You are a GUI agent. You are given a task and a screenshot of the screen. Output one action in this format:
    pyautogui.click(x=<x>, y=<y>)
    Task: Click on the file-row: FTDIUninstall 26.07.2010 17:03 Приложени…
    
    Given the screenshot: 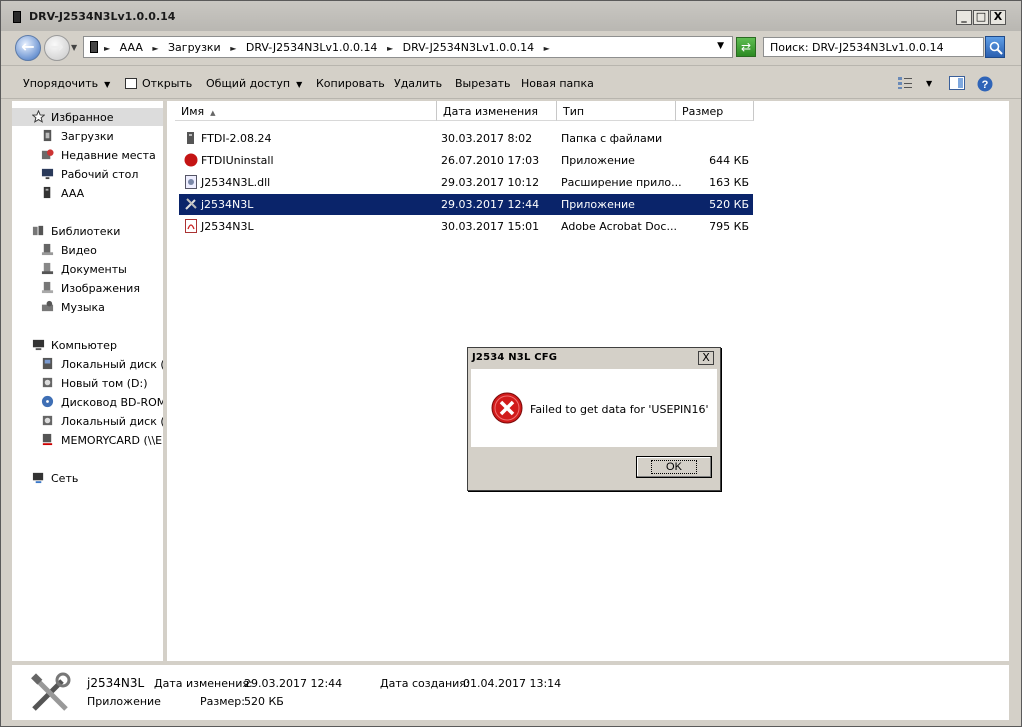 What is the action you would take?
    pyautogui.click(x=466, y=160)
    